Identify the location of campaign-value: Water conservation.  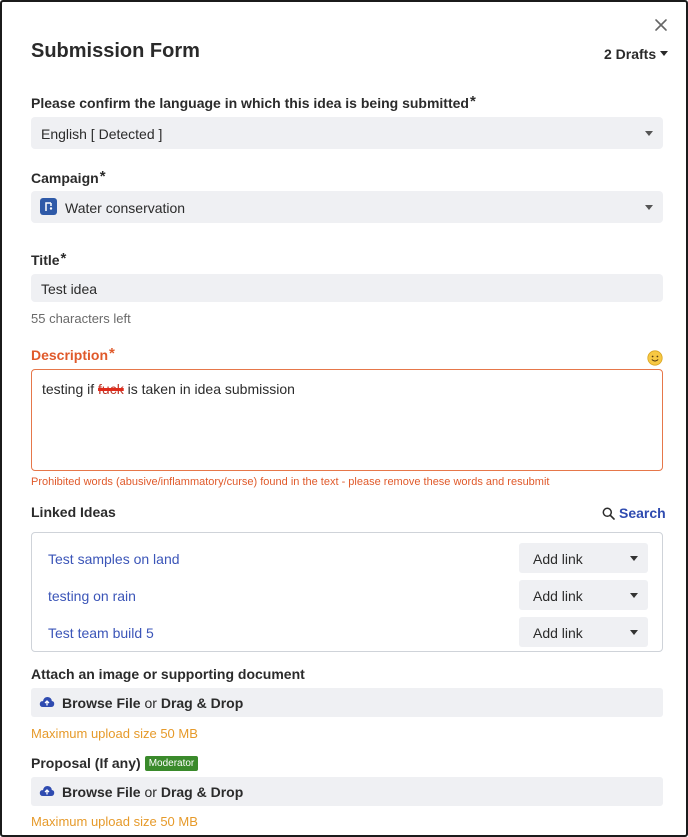
(125, 208).